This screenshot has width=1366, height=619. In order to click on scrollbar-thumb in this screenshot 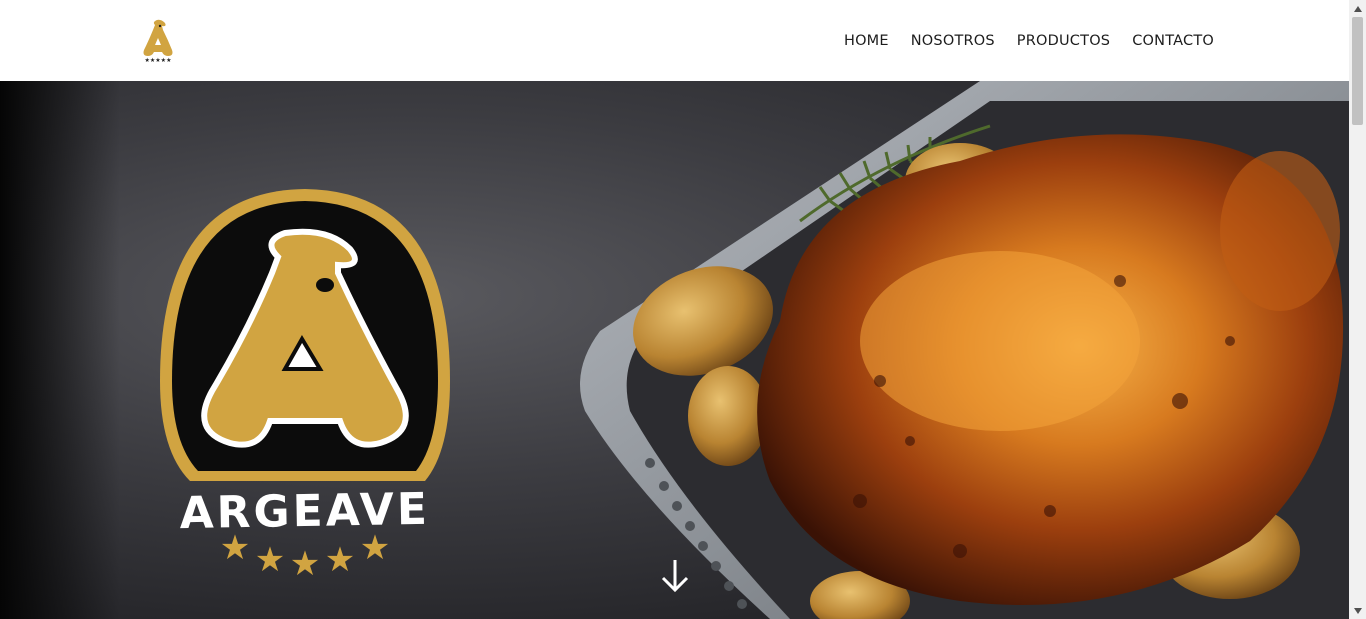, I will do `click(1357, 71)`.